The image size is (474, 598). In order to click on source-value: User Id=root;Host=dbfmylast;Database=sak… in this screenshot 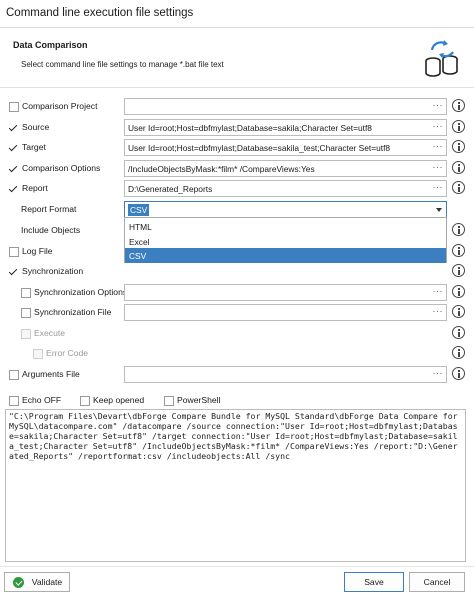, I will do `click(250, 128)`.